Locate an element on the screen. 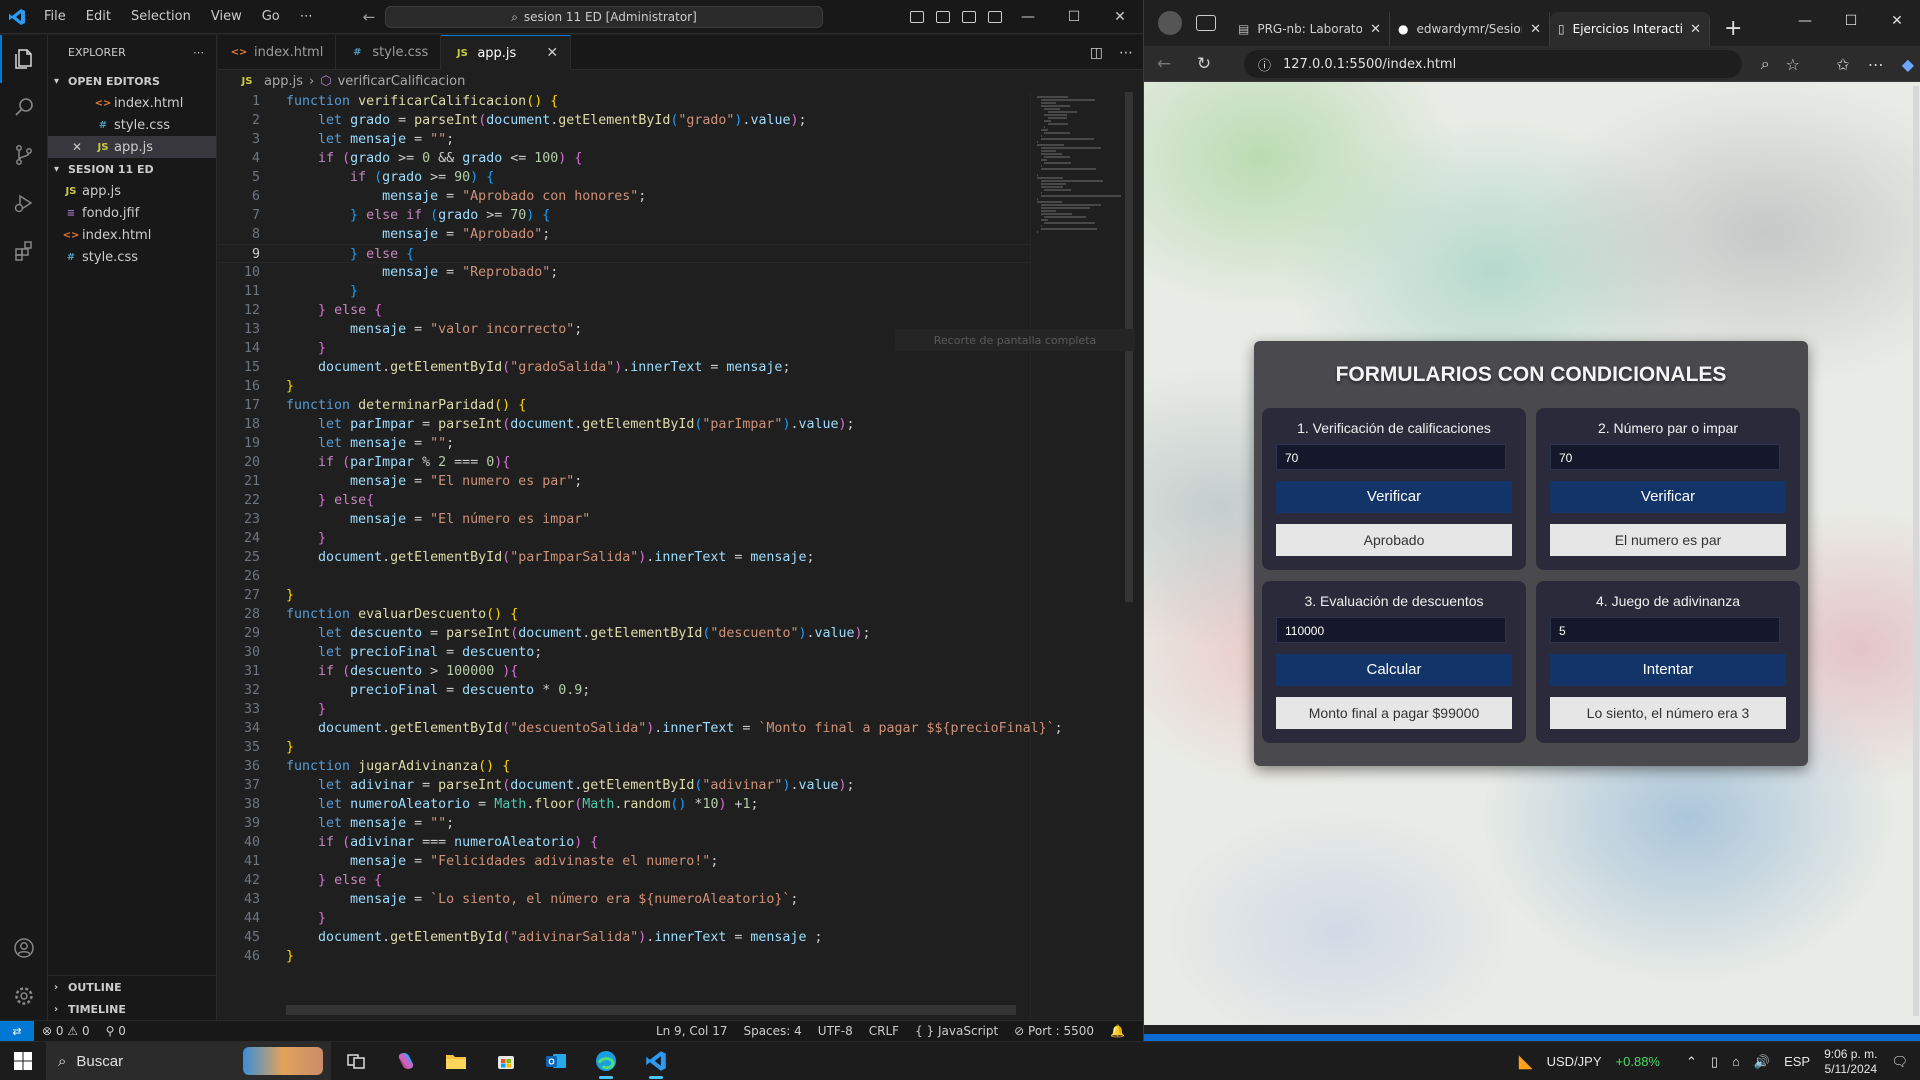 The image size is (1920, 1080). verificar-paridad-button: Verificar is located at coordinates (1668, 497).